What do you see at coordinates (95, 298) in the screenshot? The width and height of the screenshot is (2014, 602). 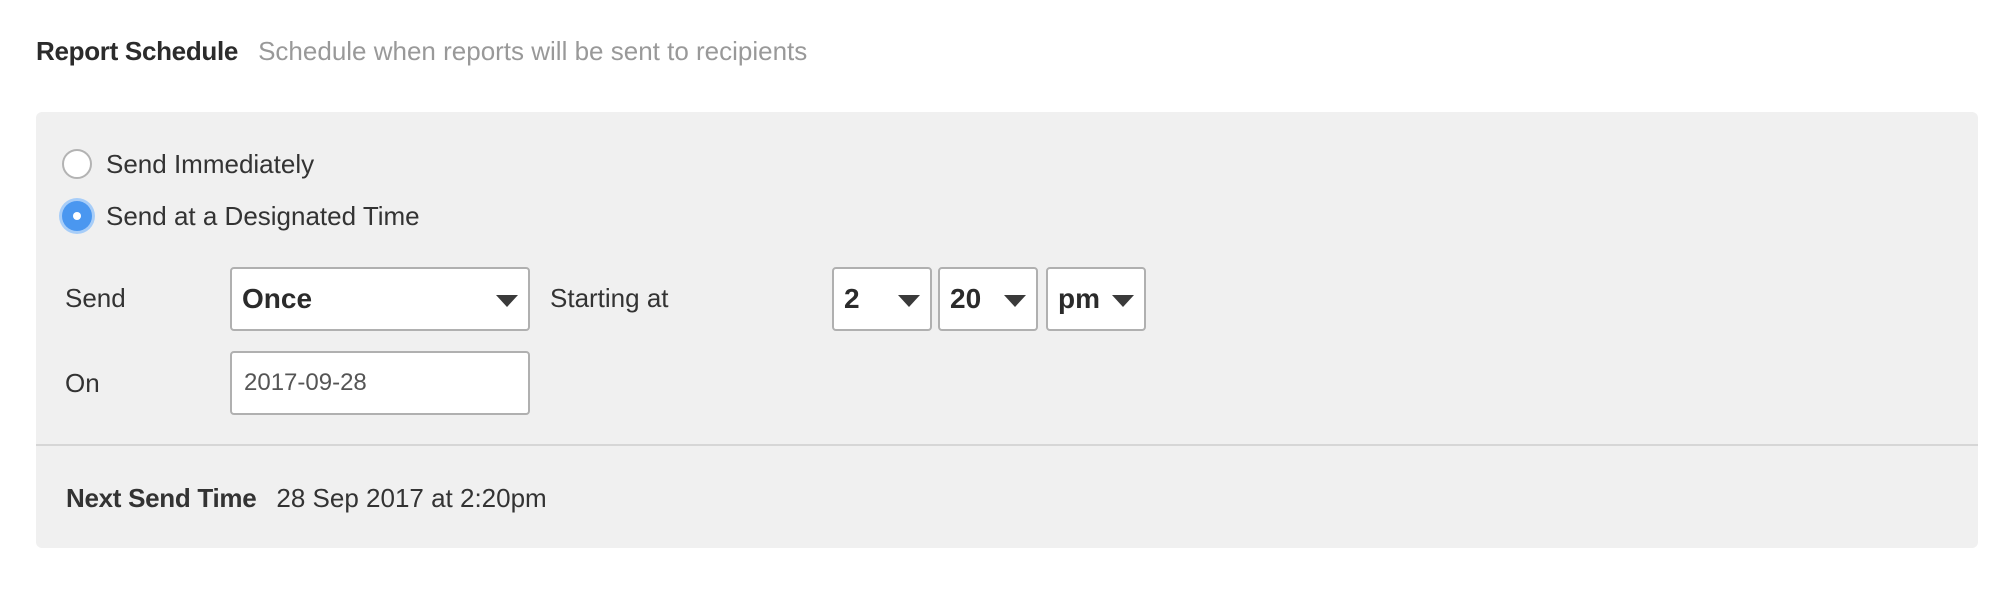 I see `send-label: Send` at bounding box center [95, 298].